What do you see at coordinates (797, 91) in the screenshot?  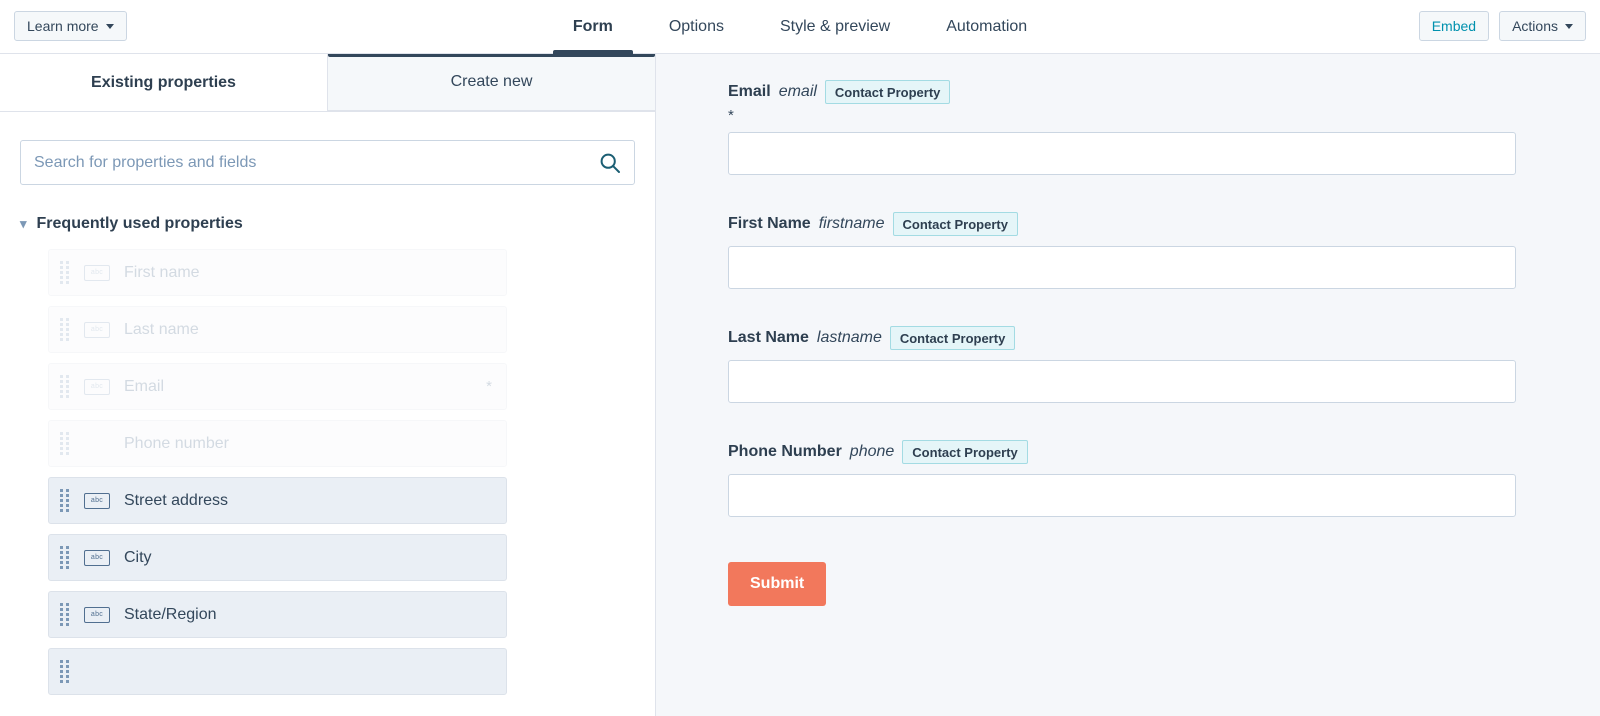 I see `field-internal-name: email` at bounding box center [797, 91].